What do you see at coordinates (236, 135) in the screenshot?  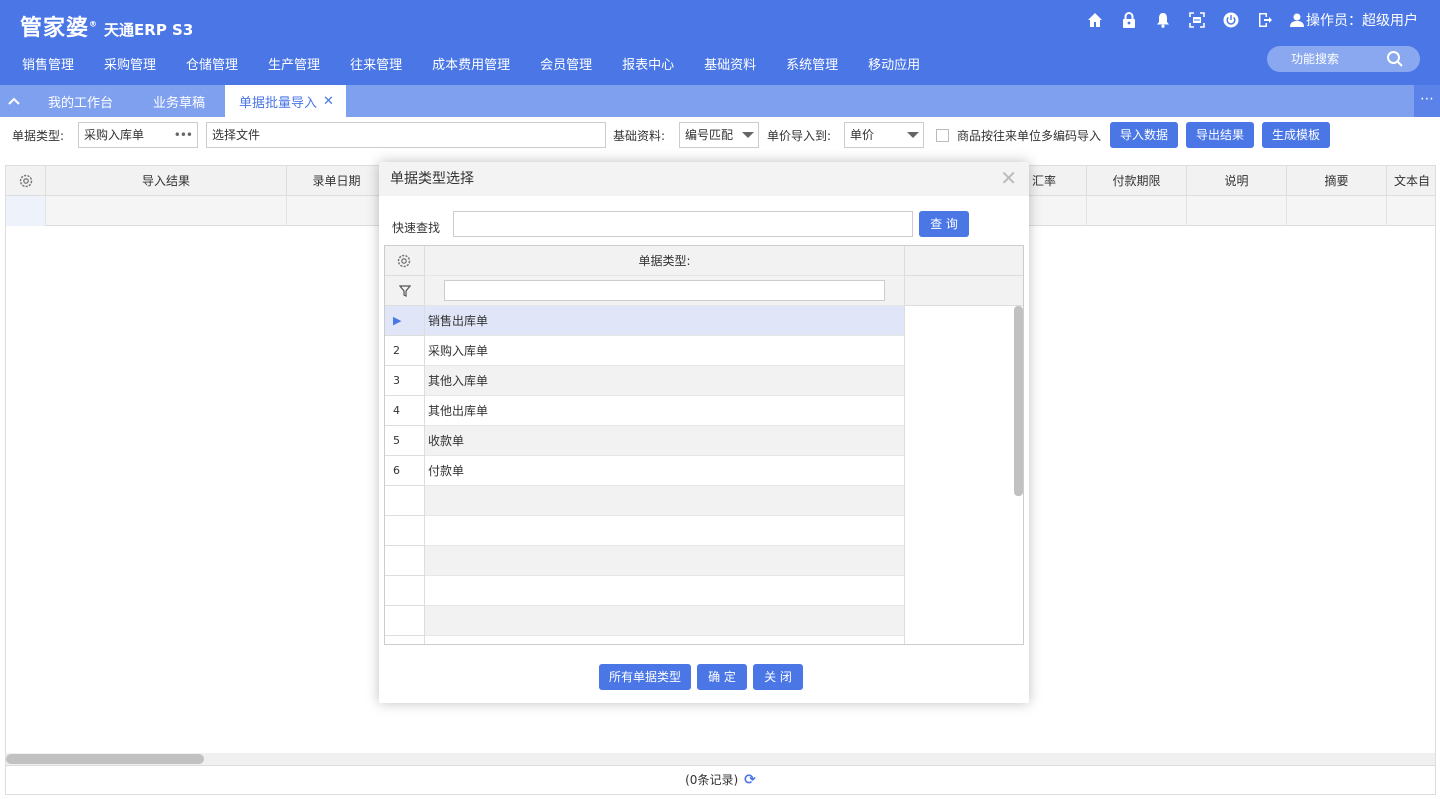 I see `file-select-value: 选择文件` at bounding box center [236, 135].